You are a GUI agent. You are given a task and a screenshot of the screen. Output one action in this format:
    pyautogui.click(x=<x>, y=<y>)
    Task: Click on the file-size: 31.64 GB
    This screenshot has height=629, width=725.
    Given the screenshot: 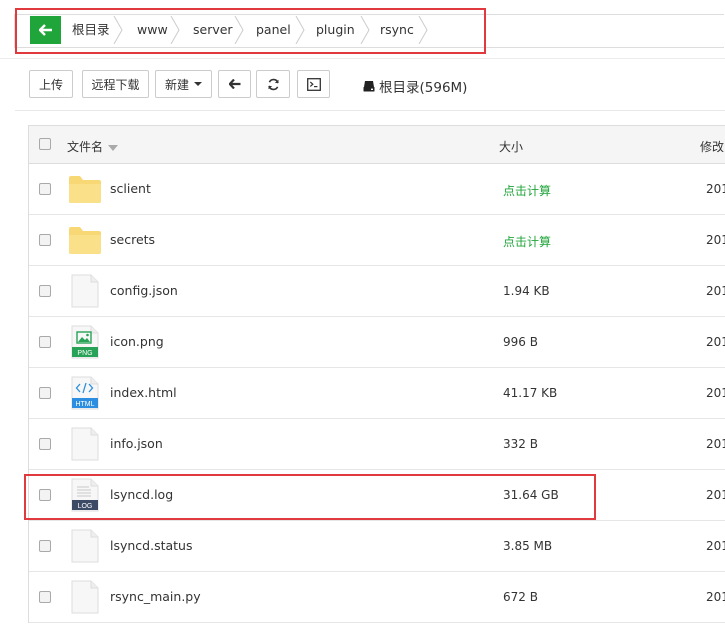 What is the action you would take?
    pyautogui.click(x=531, y=495)
    